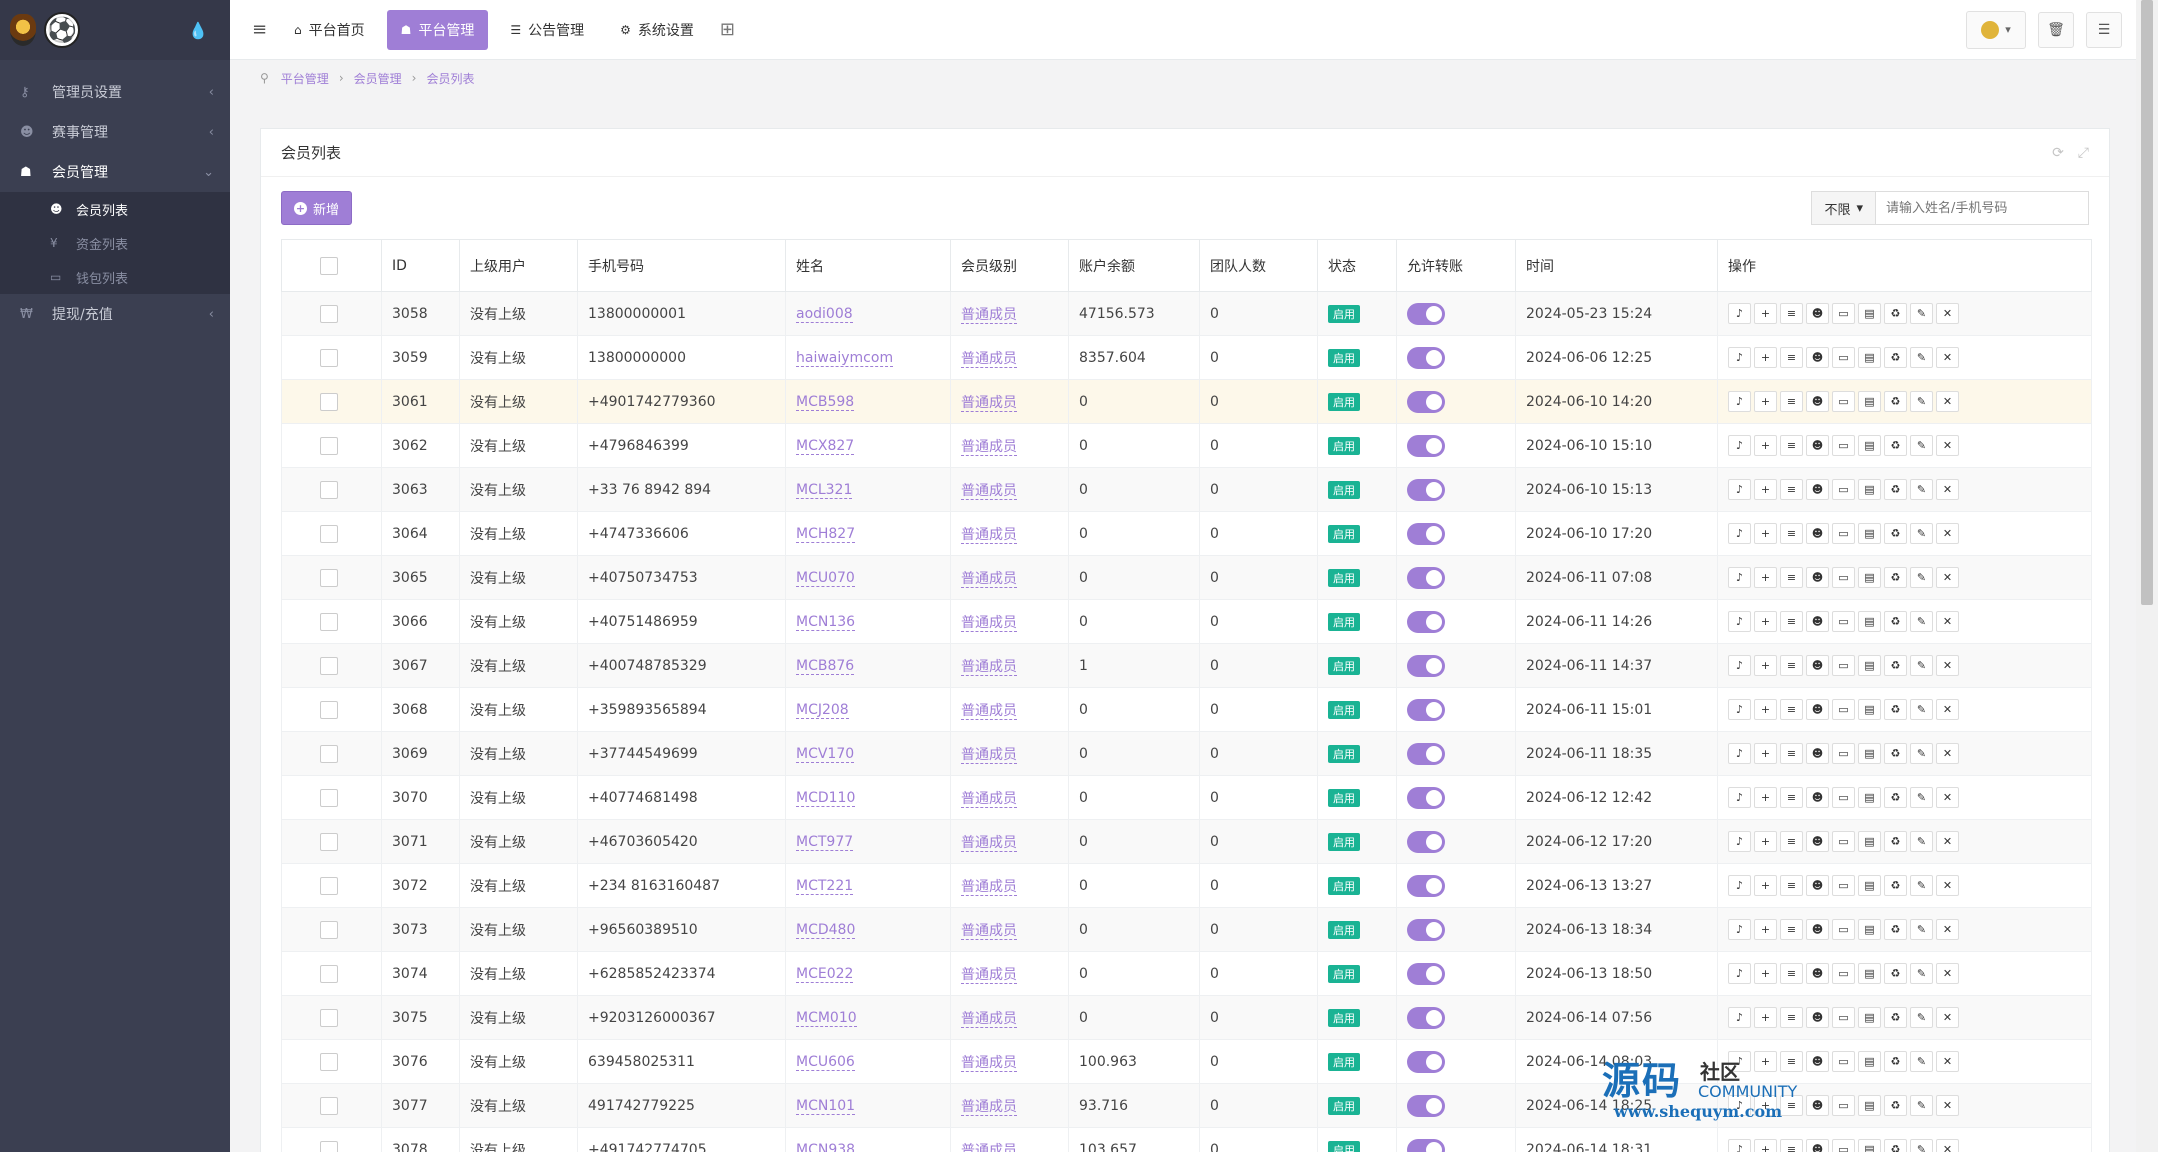  Describe the element at coordinates (115, 92) in the screenshot. I see `sidebar-item-admin-settings: ⚷ 管理员设置 ‹` at that location.